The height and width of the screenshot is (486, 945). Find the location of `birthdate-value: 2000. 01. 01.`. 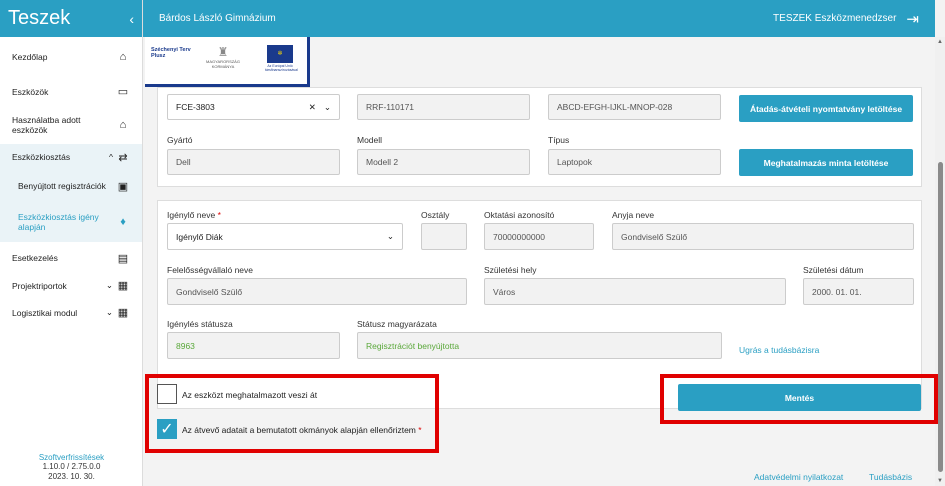

birthdate-value: 2000. 01. 01. is located at coordinates (837, 291).